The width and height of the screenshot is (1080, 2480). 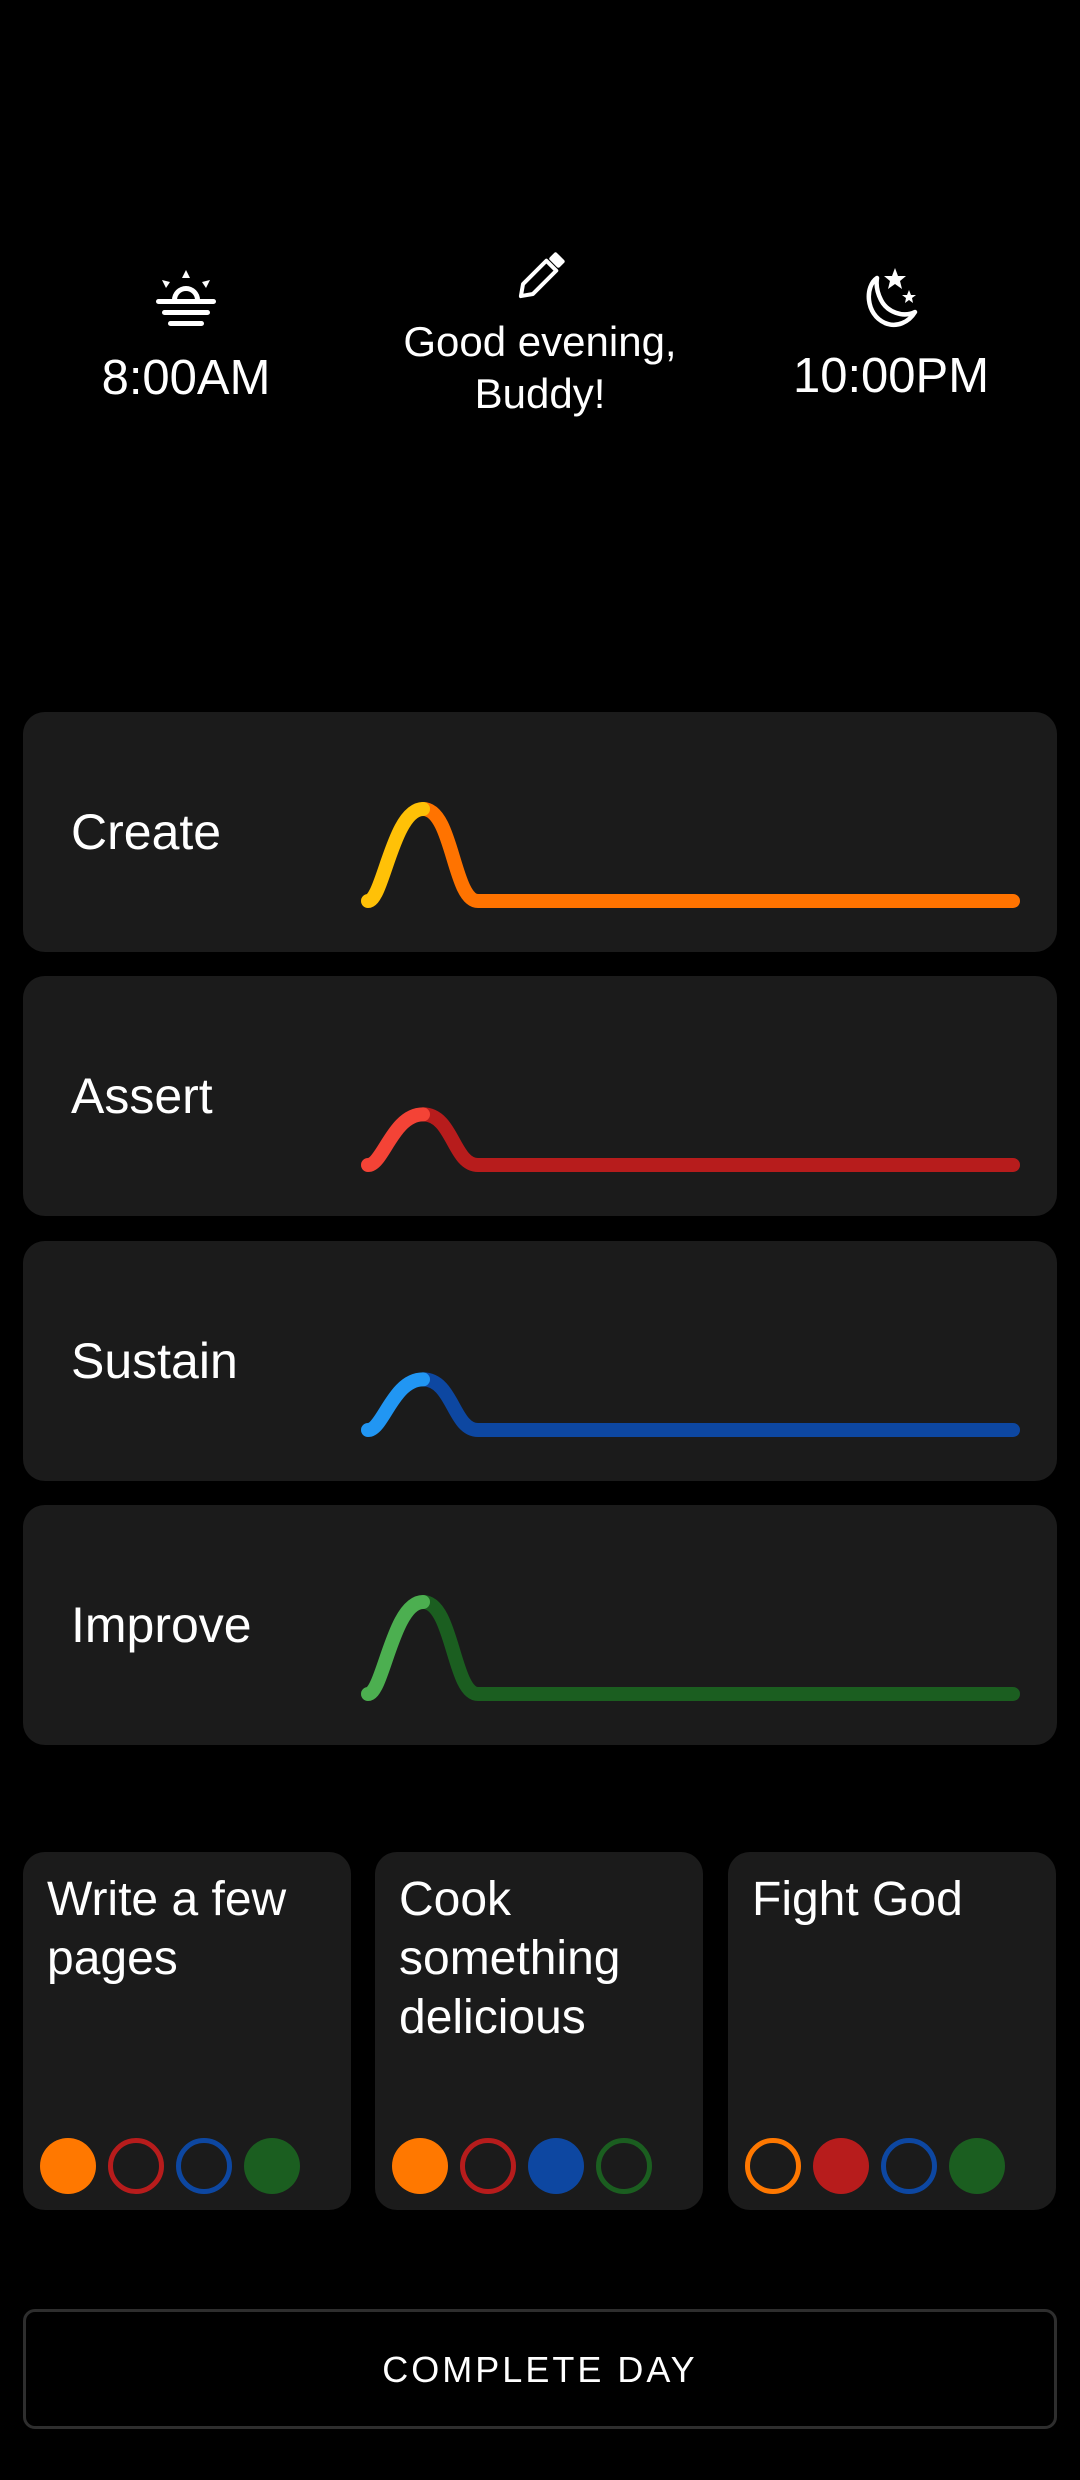 What do you see at coordinates (540, 2369) in the screenshot?
I see `complete-day-button: COMPLETE DAY` at bounding box center [540, 2369].